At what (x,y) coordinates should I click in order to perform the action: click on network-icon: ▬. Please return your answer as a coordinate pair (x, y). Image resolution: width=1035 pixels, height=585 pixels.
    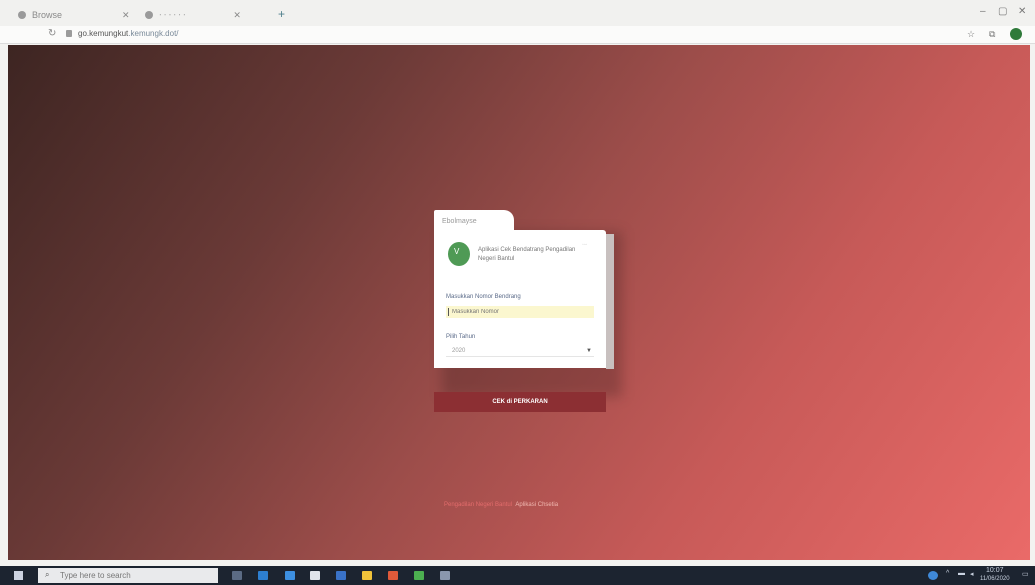
    Looking at the image, I should click on (961, 573).